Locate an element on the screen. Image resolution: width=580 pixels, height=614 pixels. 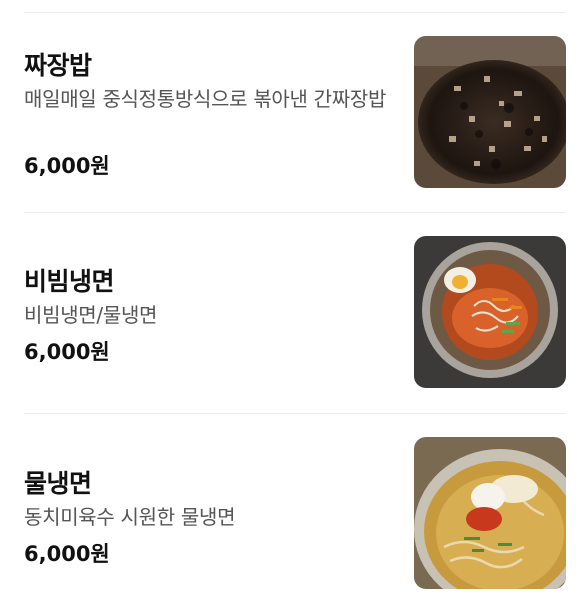
bibim-naengmyeon-photo-icon is located at coordinates (490, 312).